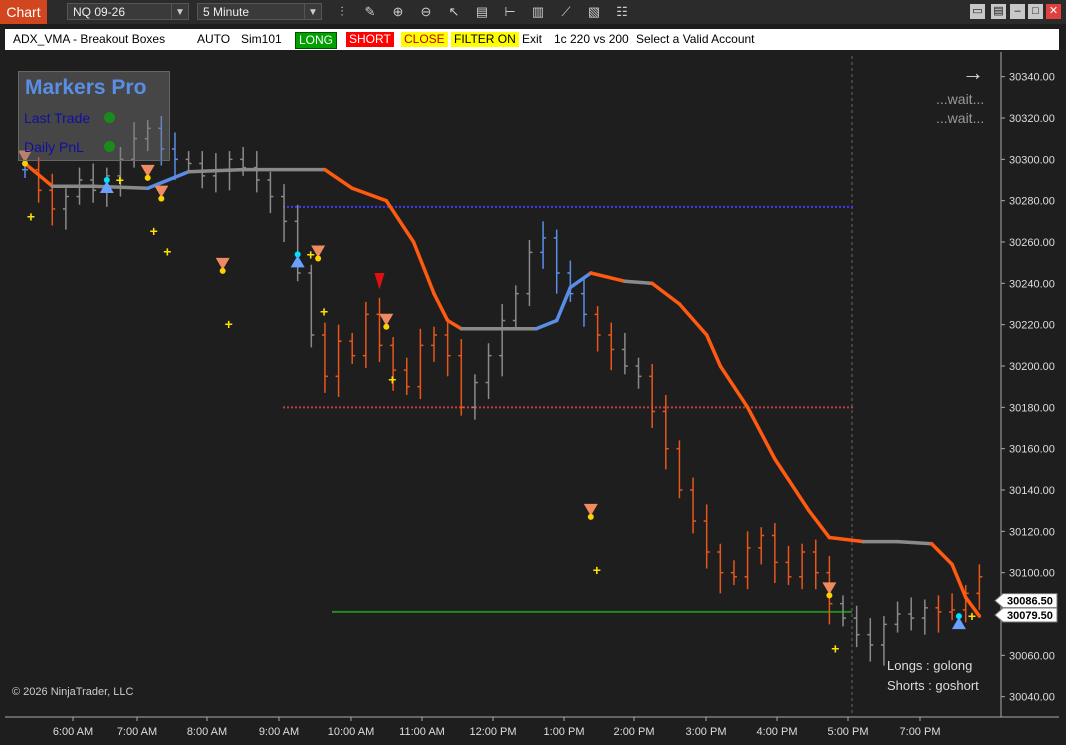 The height and width of the screenshot is (745, 1066). What do you see at coordinates (594, 12) in the screenshot?
I see `properties-icon: ▧` at bounding box center [594, 12].